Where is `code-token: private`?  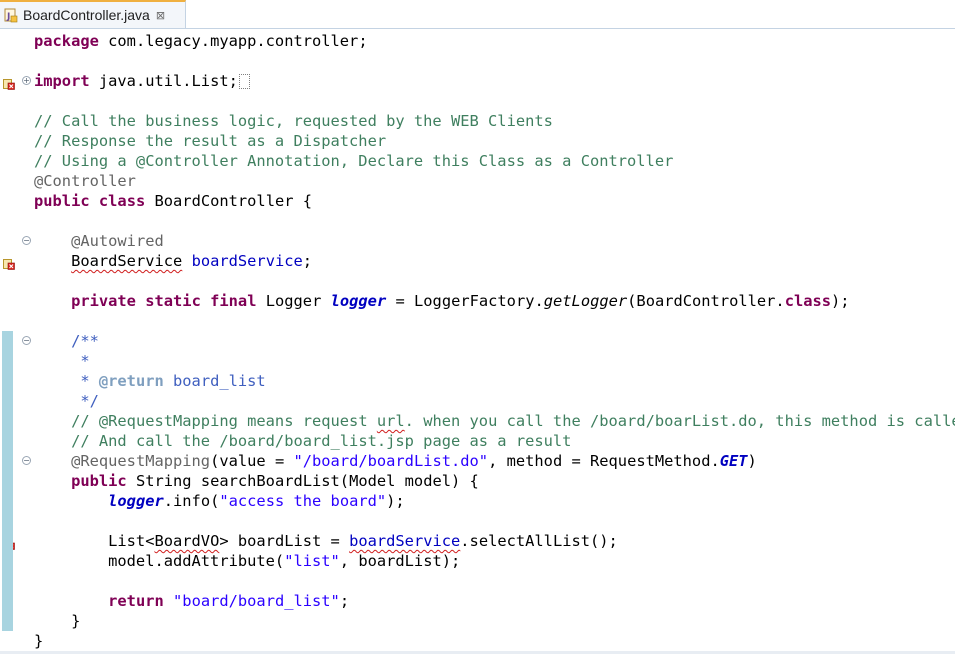
code-token: private is located at coordinates (103, 301).